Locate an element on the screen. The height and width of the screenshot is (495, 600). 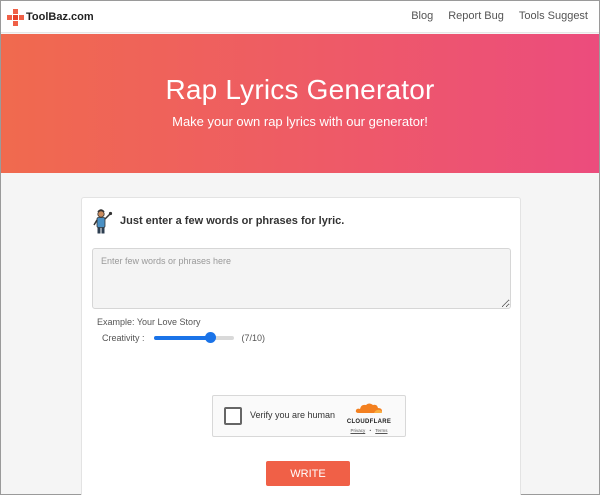
terms-link: Terms is located at coordinates (381, 430).